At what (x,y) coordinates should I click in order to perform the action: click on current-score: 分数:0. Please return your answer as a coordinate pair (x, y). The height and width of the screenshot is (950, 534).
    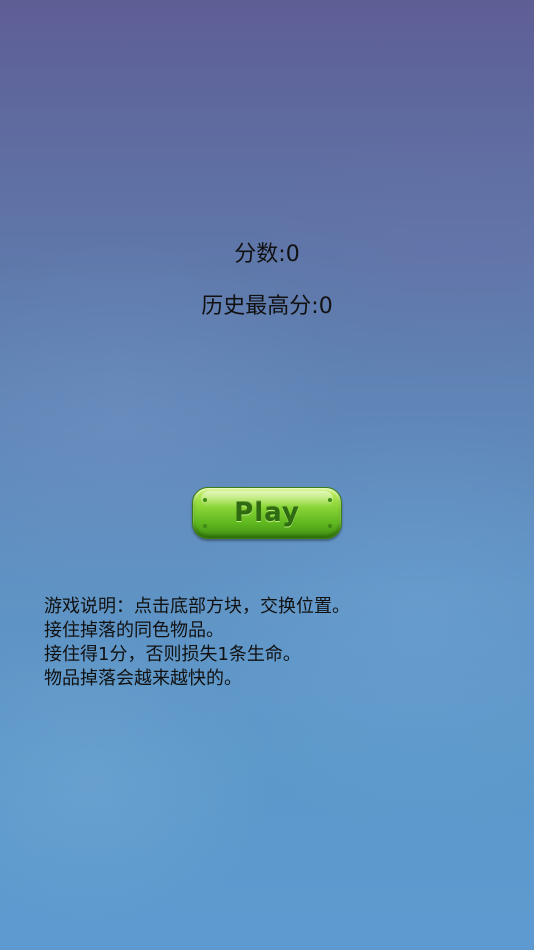
    Looking at the image, I should click on (267, 254).